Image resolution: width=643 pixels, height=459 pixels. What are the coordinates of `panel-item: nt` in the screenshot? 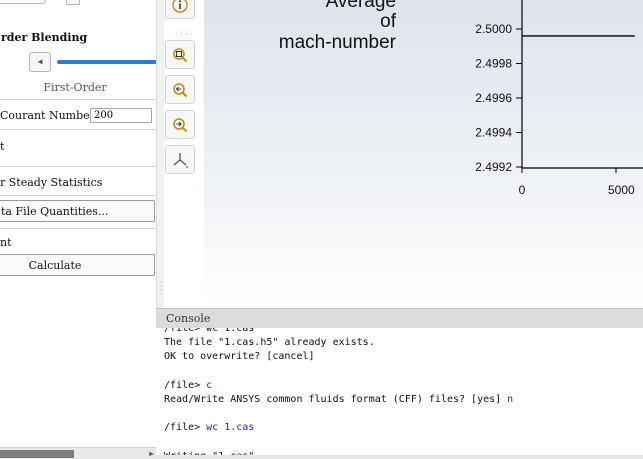 It's located at (6, 242).